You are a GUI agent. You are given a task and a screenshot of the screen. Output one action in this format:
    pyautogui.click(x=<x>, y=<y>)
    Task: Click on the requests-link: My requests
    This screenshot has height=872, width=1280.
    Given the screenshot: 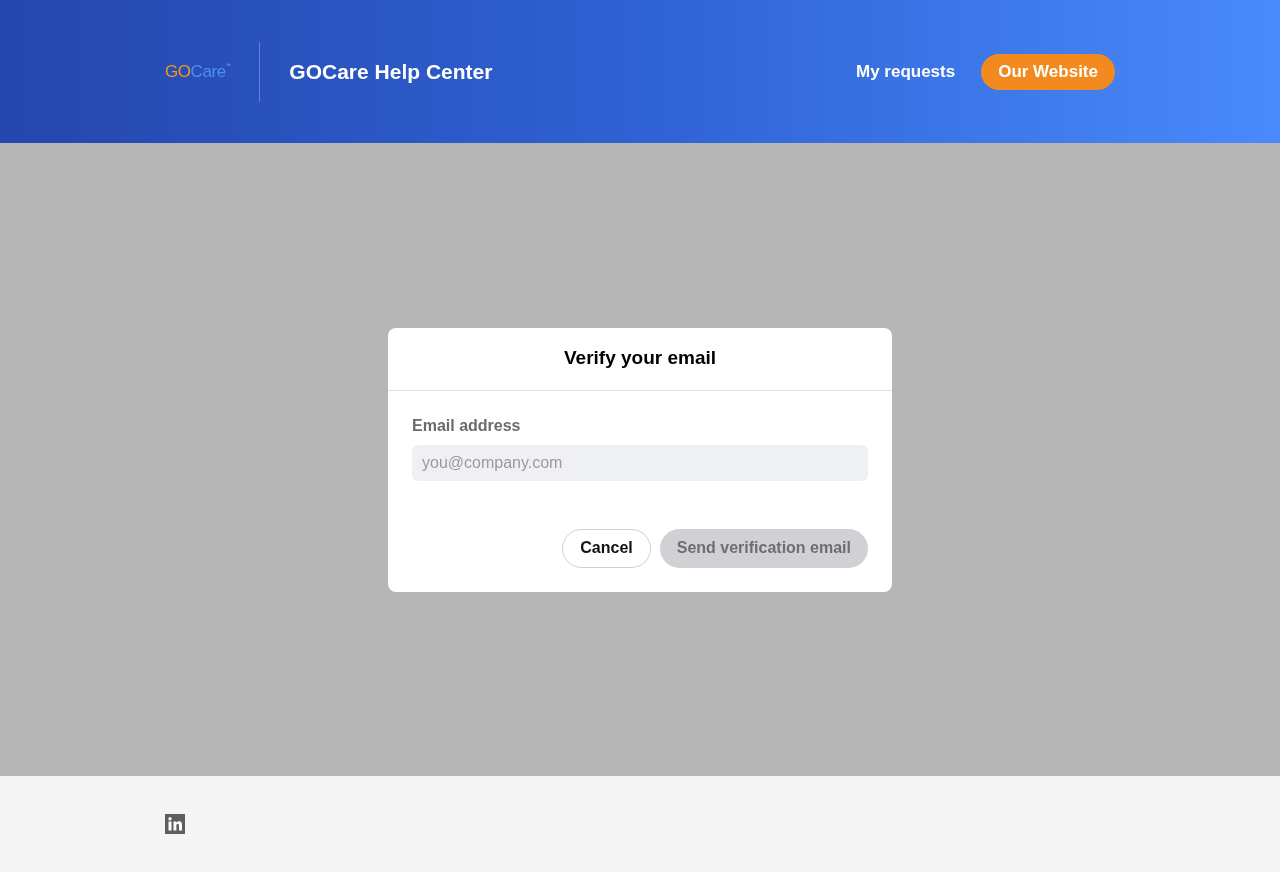 What is the action you would take?
    pyautogui.click(x=905, y=71)
    